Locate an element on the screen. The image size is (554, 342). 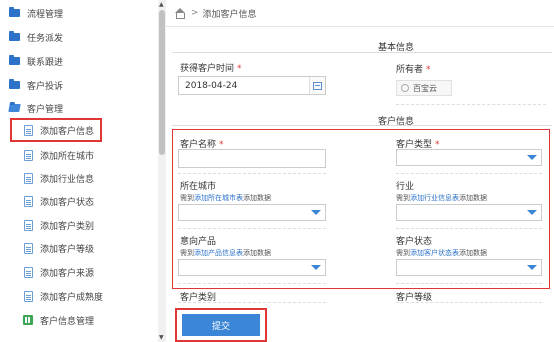
time-field: 2018-04-24 is located at coordinates (252, 85).